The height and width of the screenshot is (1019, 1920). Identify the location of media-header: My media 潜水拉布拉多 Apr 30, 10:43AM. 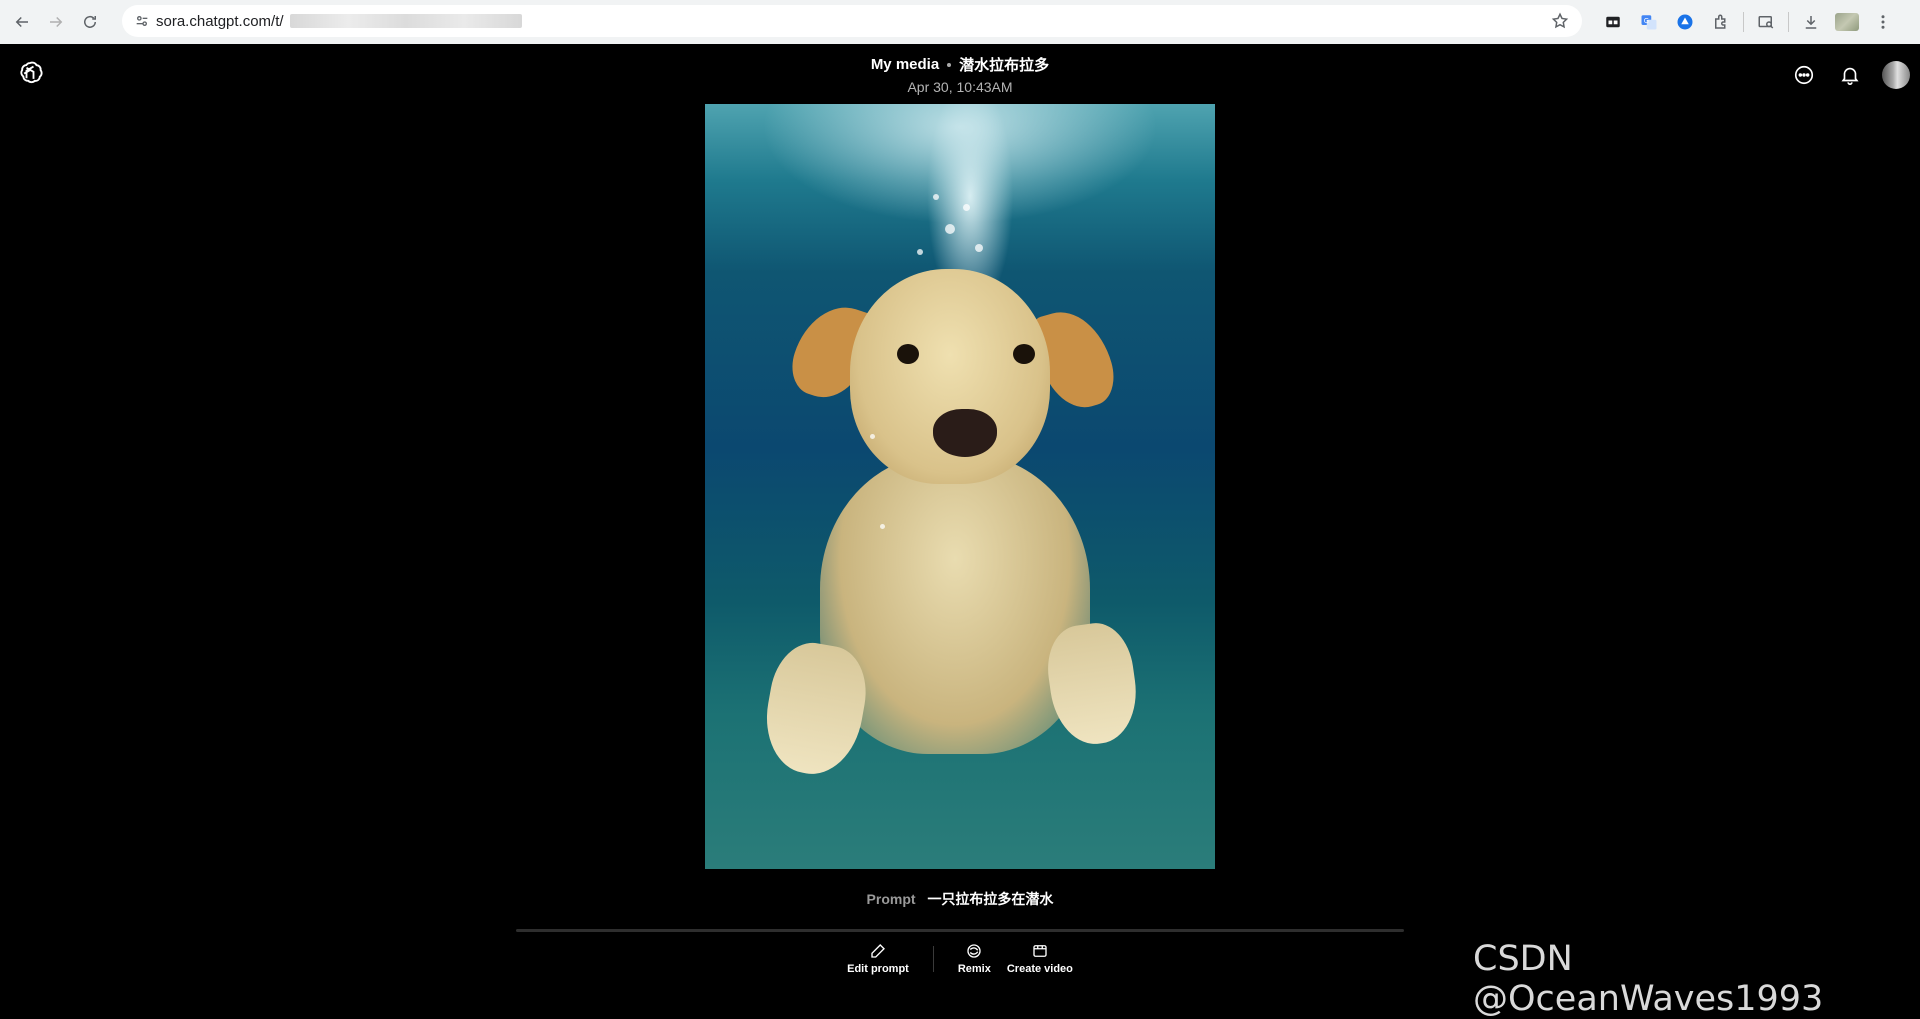
(960, 74).